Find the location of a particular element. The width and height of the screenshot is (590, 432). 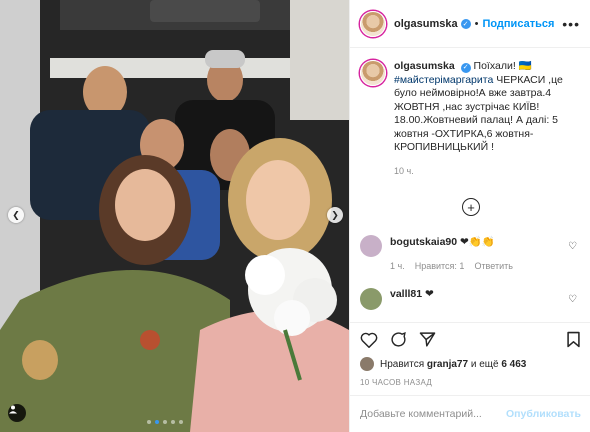

posted-time: 10 ЧАСОВ НАЗАД is located at coordinates (396, 382).